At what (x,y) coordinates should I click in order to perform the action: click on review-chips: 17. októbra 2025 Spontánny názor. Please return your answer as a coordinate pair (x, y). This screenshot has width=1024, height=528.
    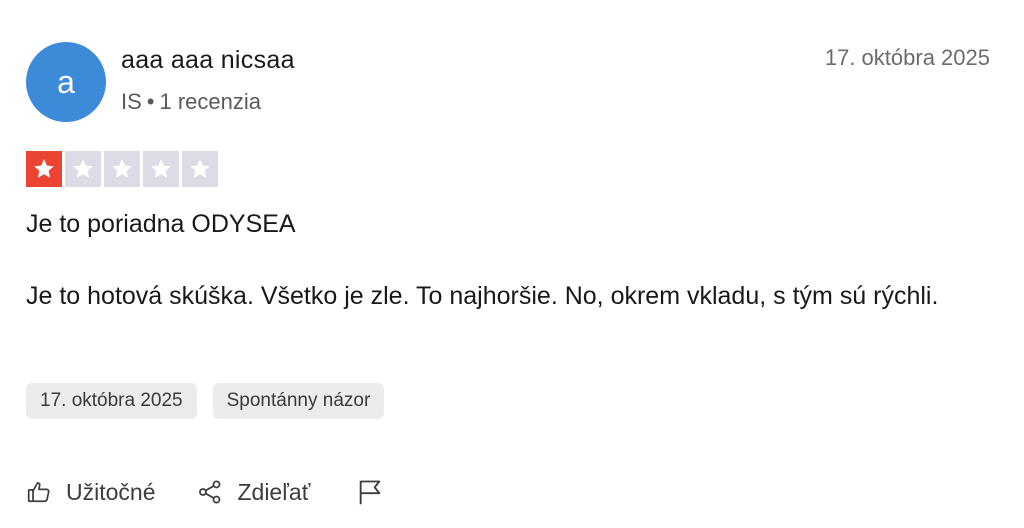
    Looking at the image, I should click on (205, 401).